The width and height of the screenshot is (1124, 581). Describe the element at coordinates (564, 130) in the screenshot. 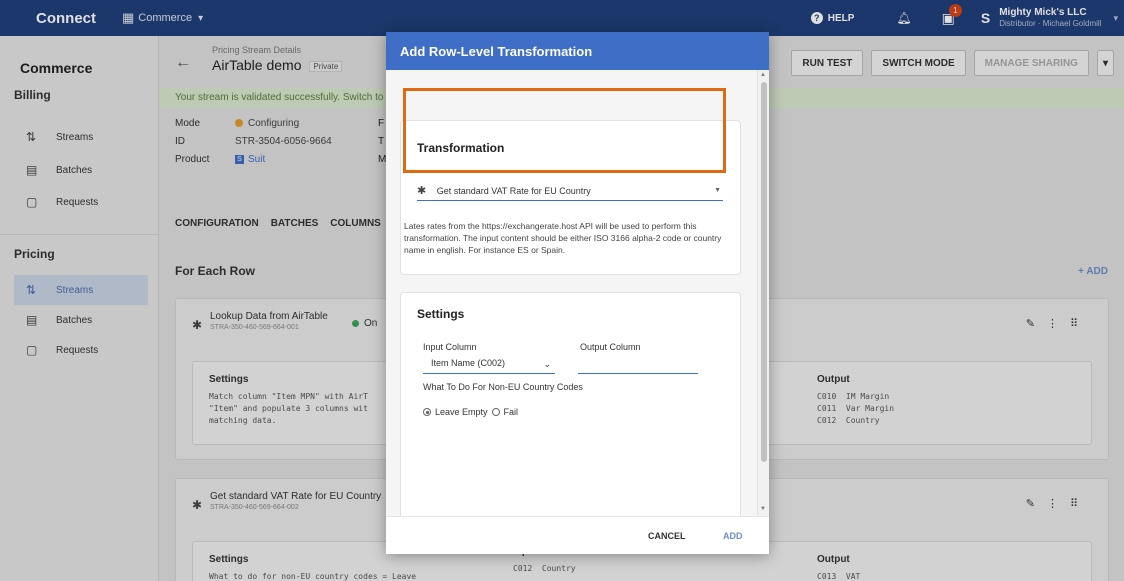

I see `highlight-box` at that location.